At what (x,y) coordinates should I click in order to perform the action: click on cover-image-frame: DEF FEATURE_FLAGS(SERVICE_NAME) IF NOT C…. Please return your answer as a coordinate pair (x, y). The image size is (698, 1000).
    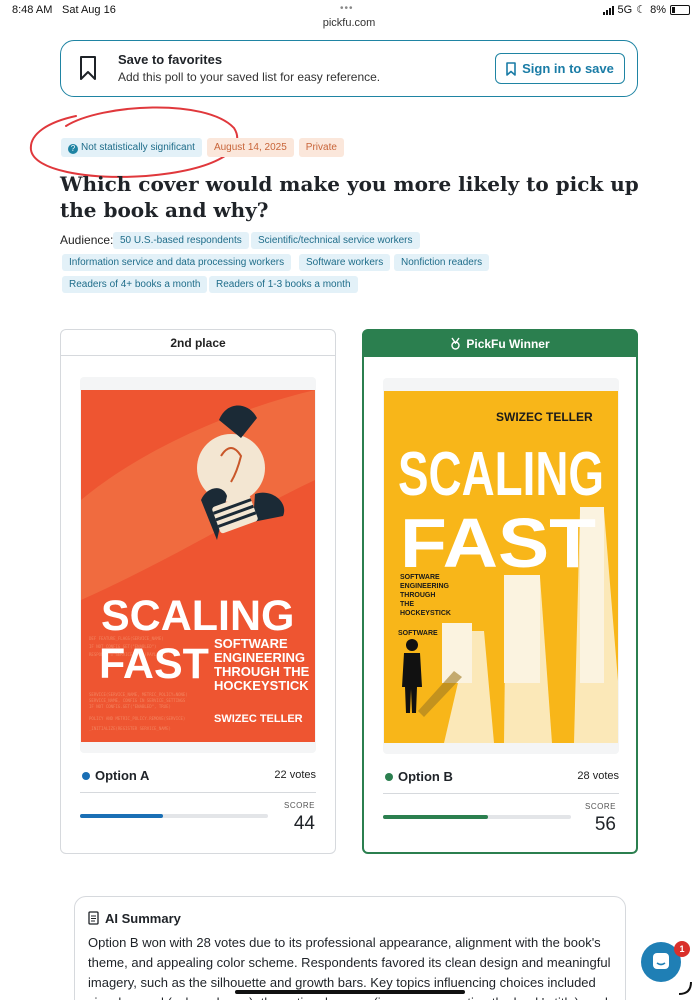
    Looking at the image, I should click on (198, 565).